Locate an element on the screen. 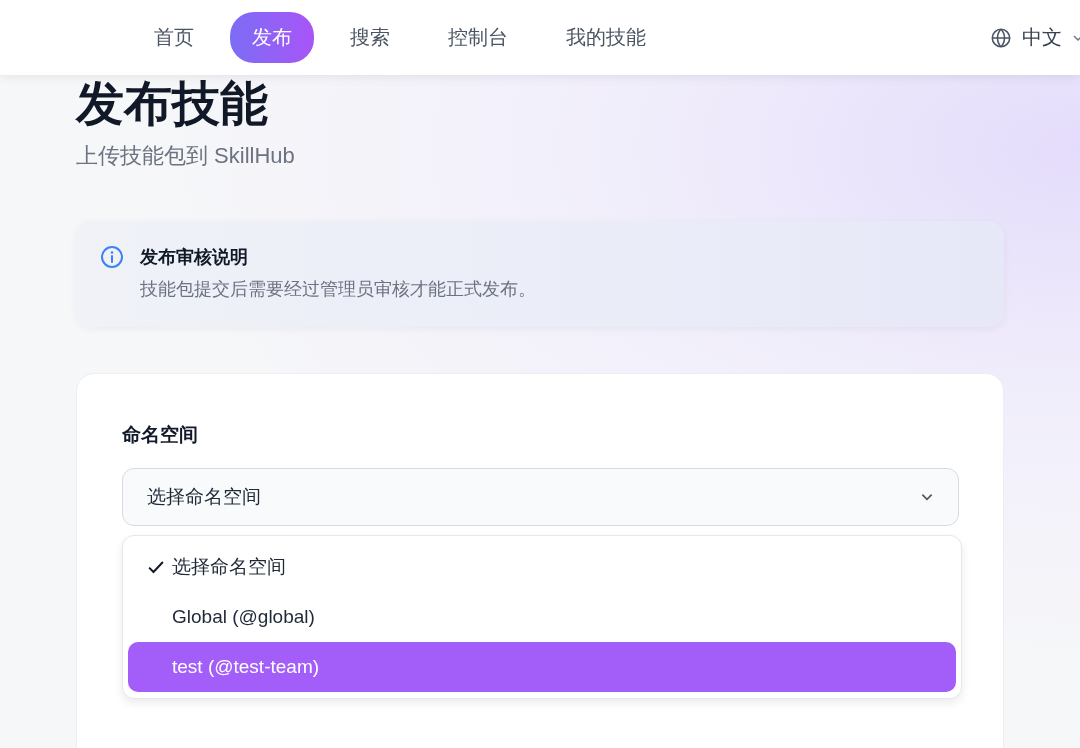 Image resolution: width=1080 pixels, height=748 pixels. page-title: 发布技能 is located at coordinates (172, 104).